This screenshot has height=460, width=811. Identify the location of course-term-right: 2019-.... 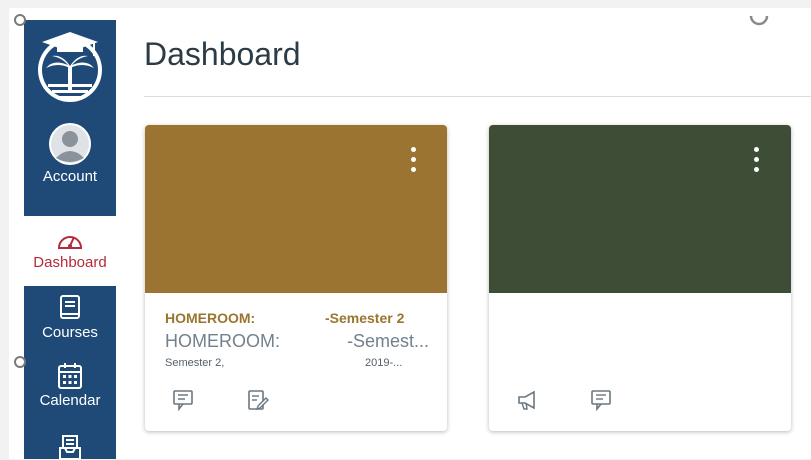
(384, 363).